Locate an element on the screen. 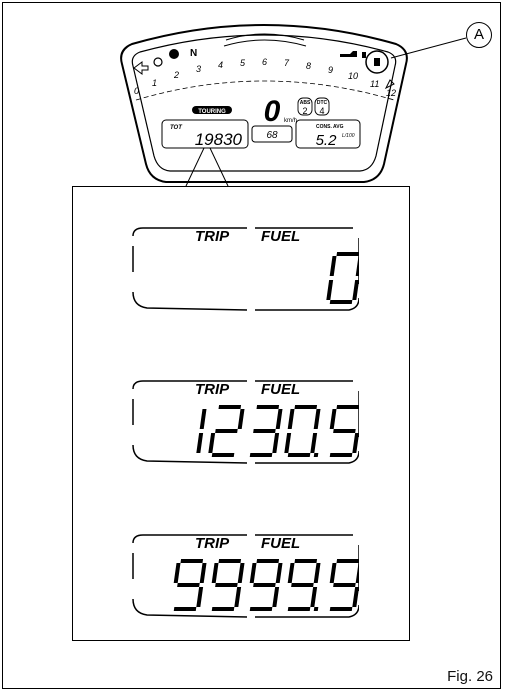  figure-caption: Fig. 26 is located at coordinates (470, 676).